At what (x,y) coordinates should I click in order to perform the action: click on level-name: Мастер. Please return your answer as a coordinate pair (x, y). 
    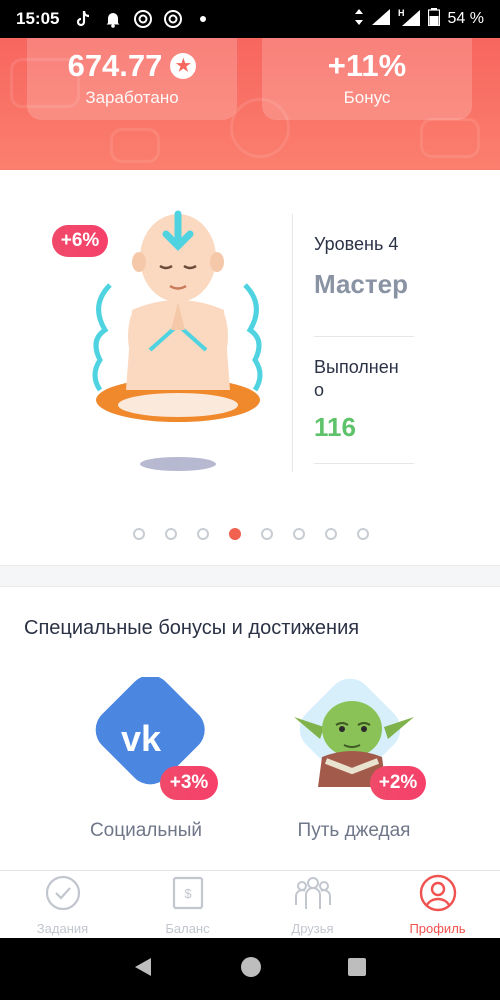
    Looking at the image, I should click on (361, 284).